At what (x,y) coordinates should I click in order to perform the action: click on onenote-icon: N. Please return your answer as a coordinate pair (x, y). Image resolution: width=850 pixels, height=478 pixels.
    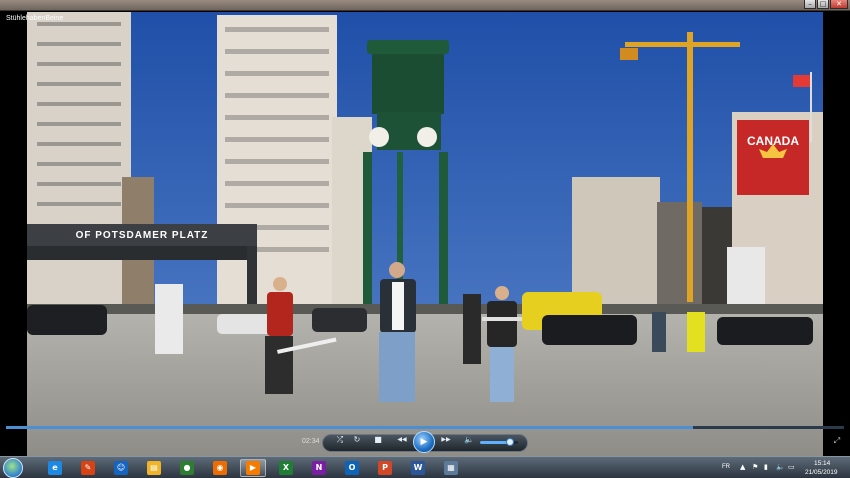
    Looking at the image, I should click on (319, 468).